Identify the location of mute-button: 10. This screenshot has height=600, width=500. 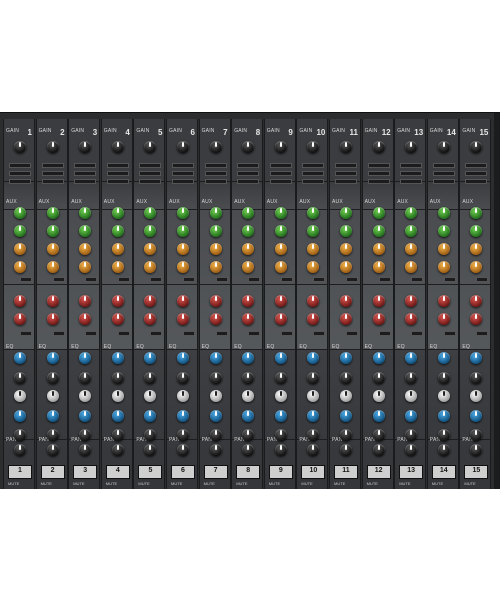
(313, 472).